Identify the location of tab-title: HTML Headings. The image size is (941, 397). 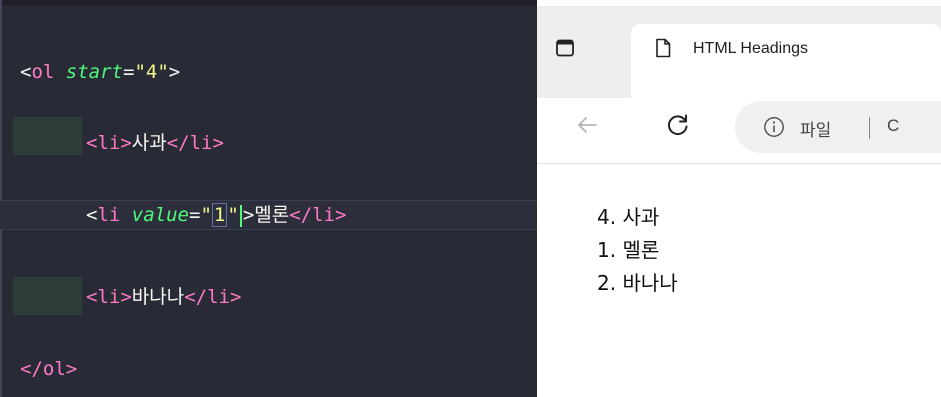
(751, 48).